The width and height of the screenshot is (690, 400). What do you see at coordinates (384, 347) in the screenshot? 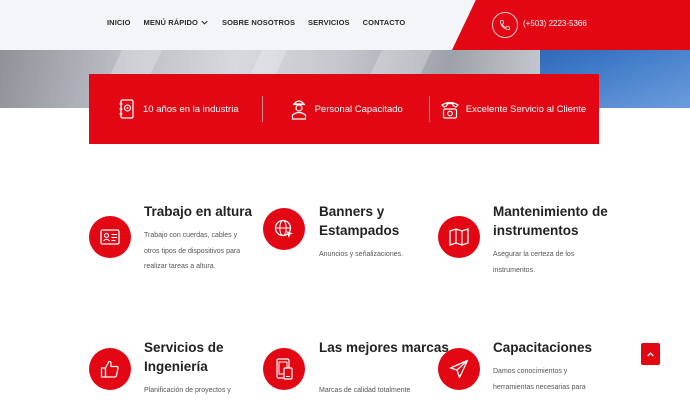
I see `service-title: Las mejores marcas` at bounding box center [384, 347].